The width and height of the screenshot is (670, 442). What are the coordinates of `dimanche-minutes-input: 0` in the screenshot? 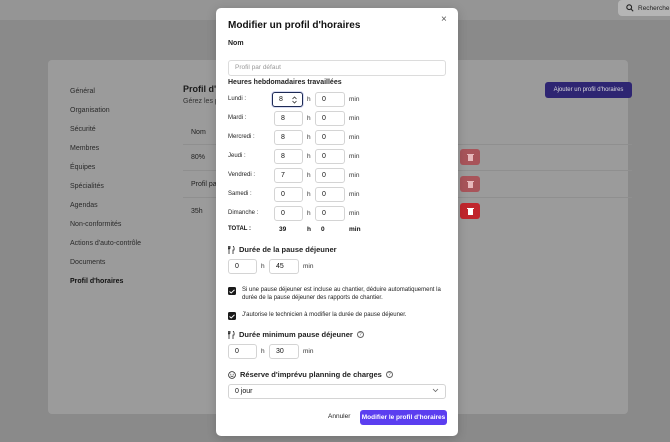 It's located at (330, 213).